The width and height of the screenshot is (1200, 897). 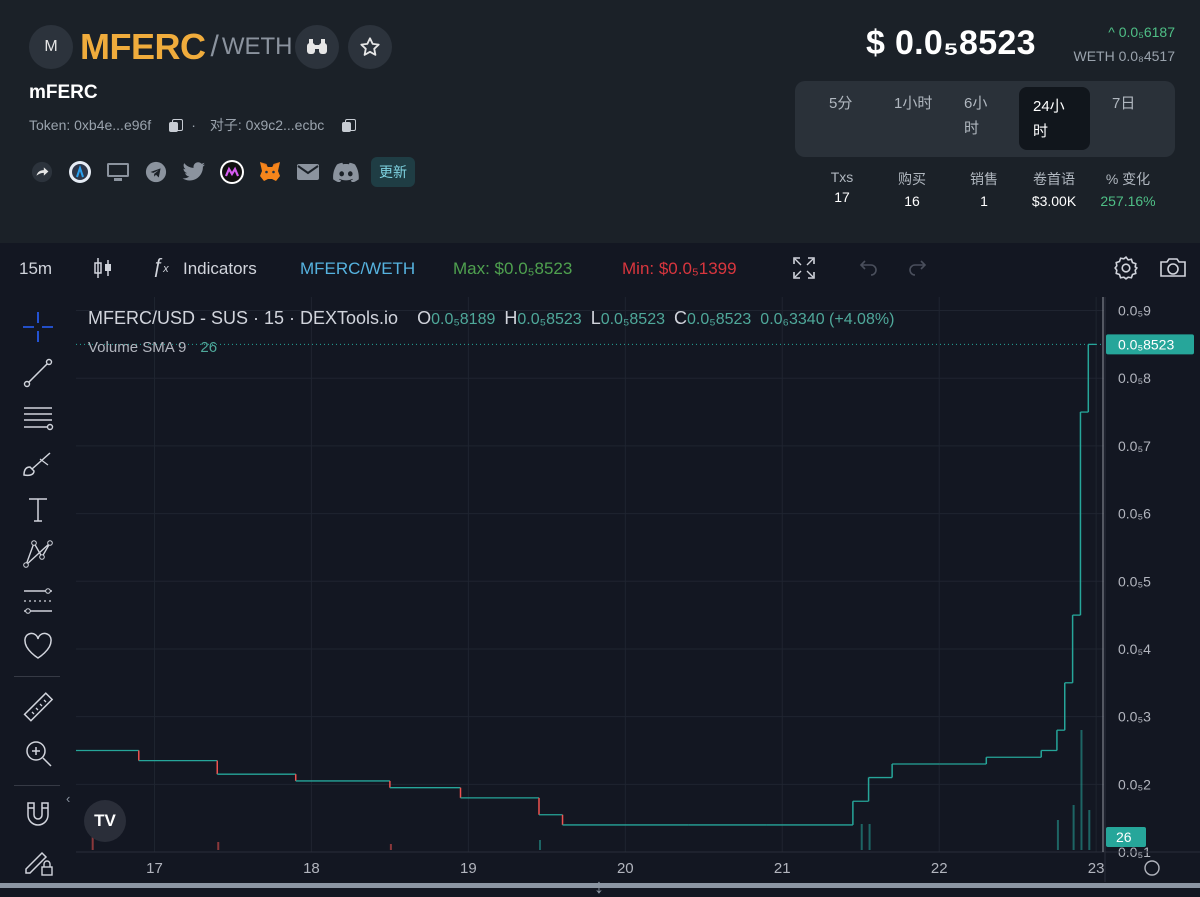 I want to click on legend-close: 0.0₅8523, so click(x=719, y=319).